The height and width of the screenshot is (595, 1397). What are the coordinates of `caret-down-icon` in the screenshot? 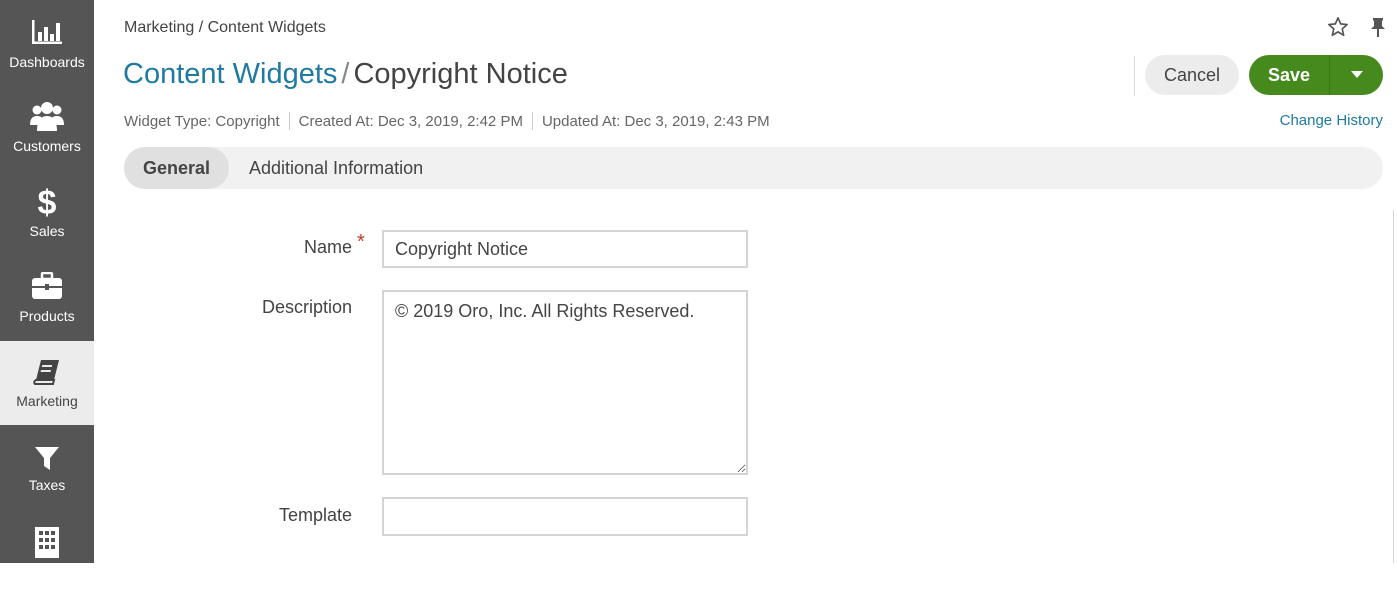 It's located at (1356, 75).